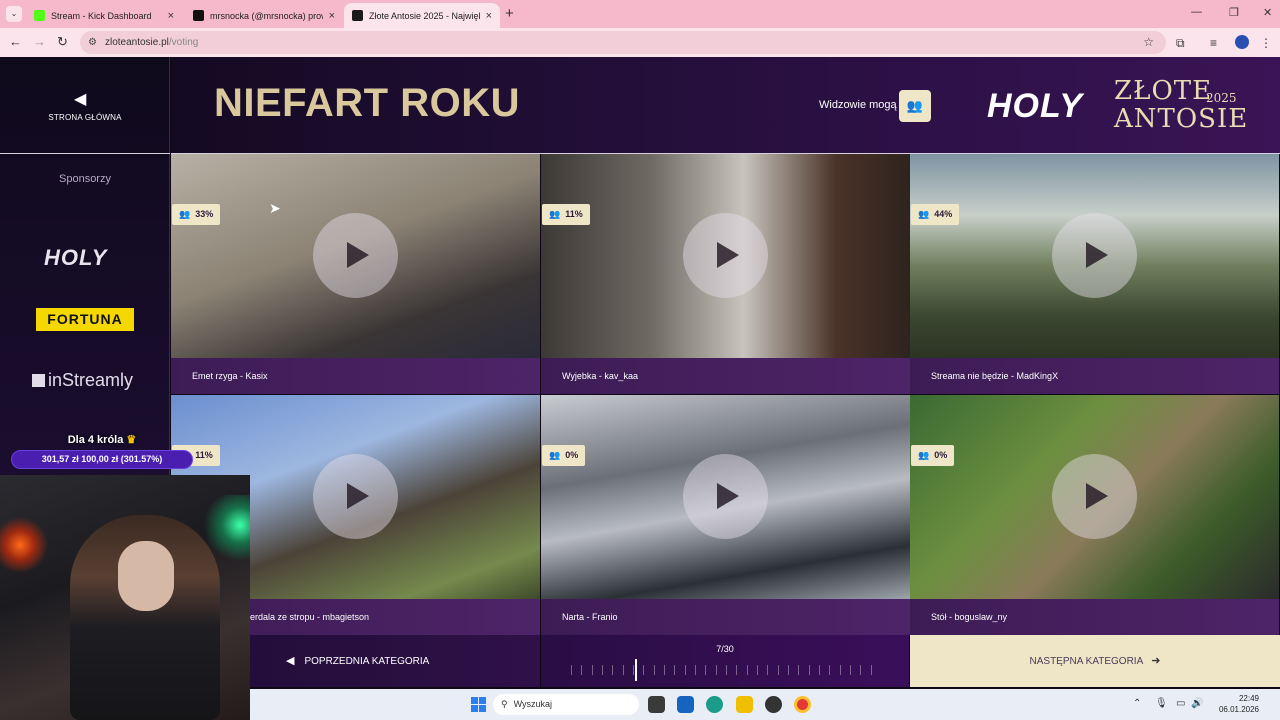 This screenshot has width=1280, height=720. What do you see at coordinates (1196, 12) in the screenshot?
I see `minimize-icon: —` at bounding box center [1196, 12].